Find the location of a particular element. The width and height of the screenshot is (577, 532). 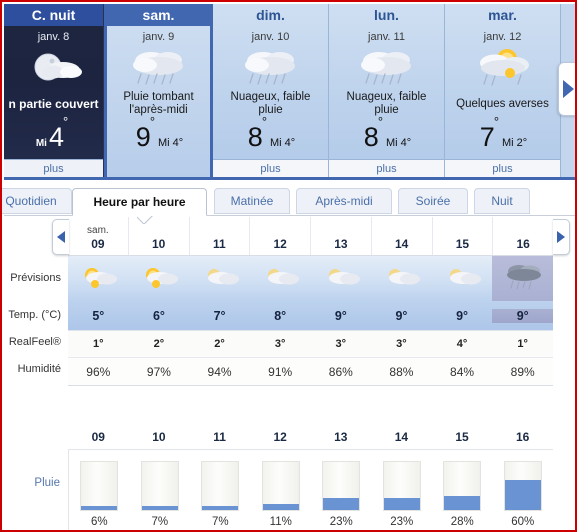

hourly-forecast-icon-row is located at coordinates (310, 278).